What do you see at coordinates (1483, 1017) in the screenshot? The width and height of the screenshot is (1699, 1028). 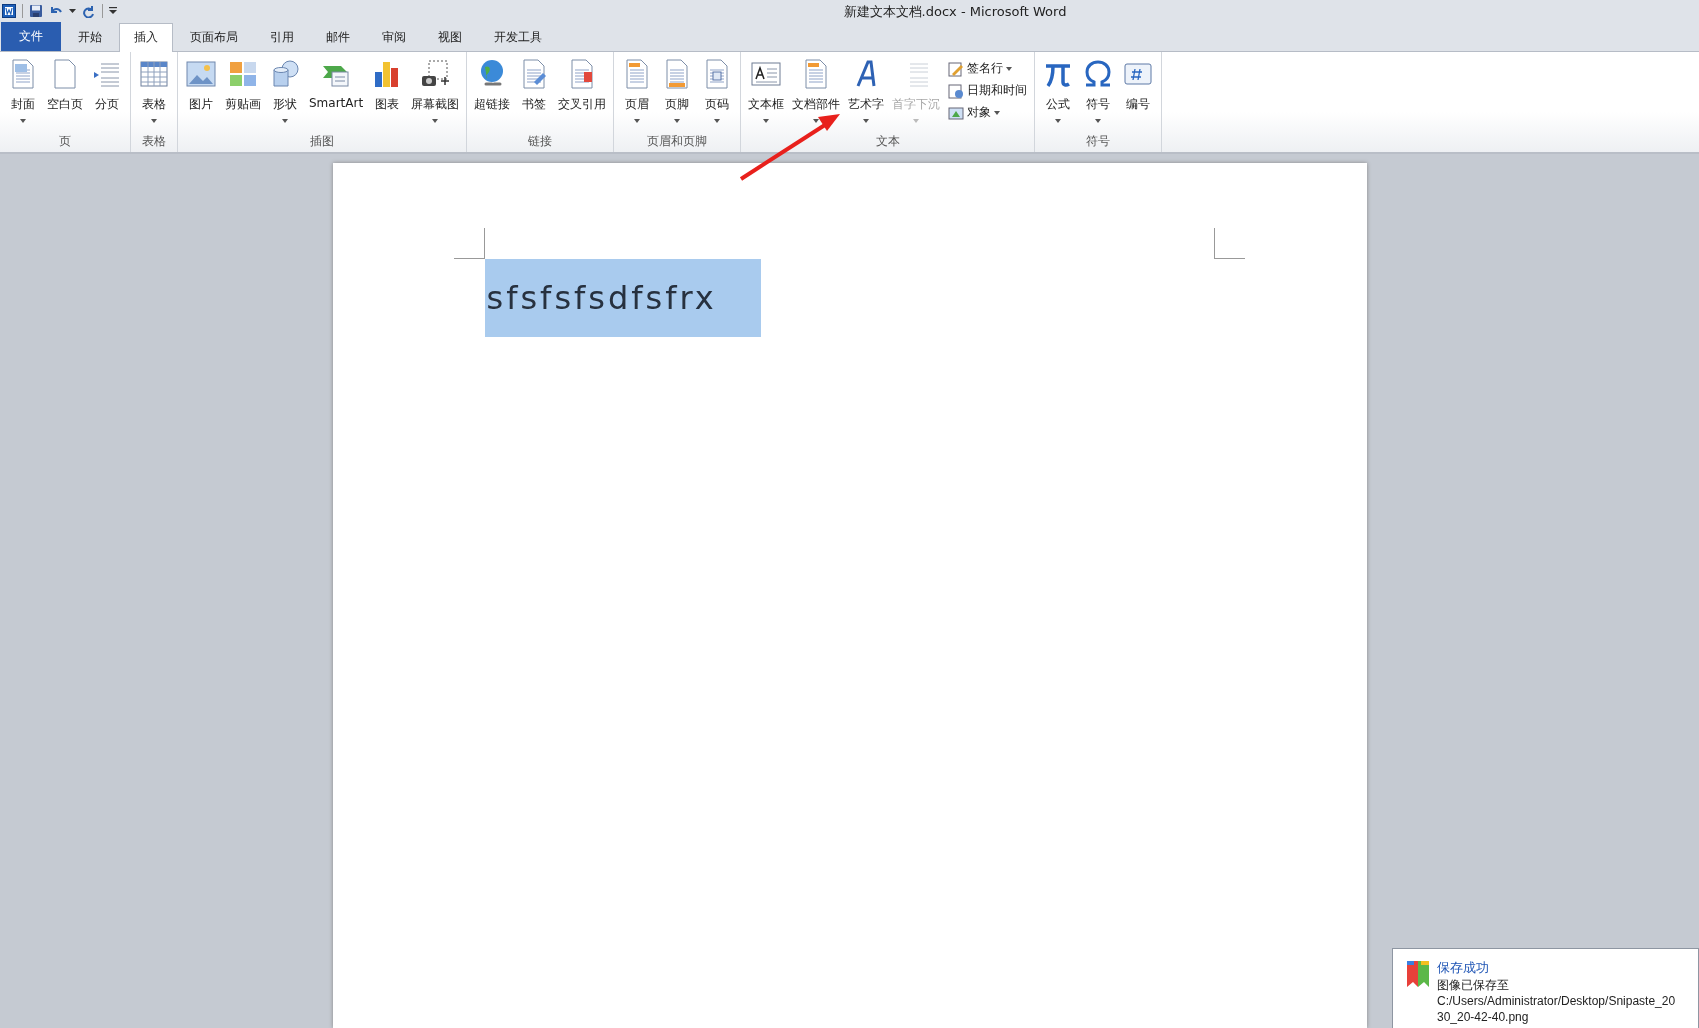 I see `notification-text: 30_20-42-40.png` at bounding box center [1483, 1017].